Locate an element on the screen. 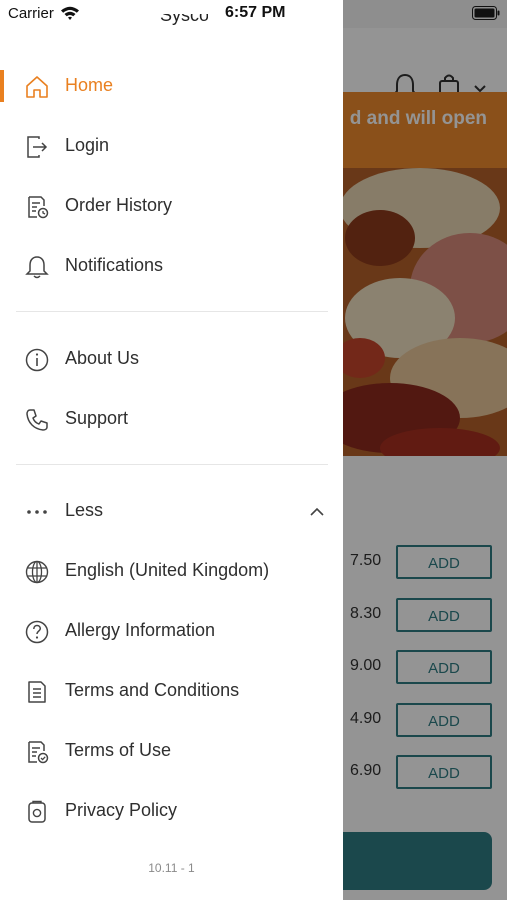 The width and height of the screenshot is (507, 900). menu-item-allergy-information: Allergy Information is located at coordinates (171, 631).